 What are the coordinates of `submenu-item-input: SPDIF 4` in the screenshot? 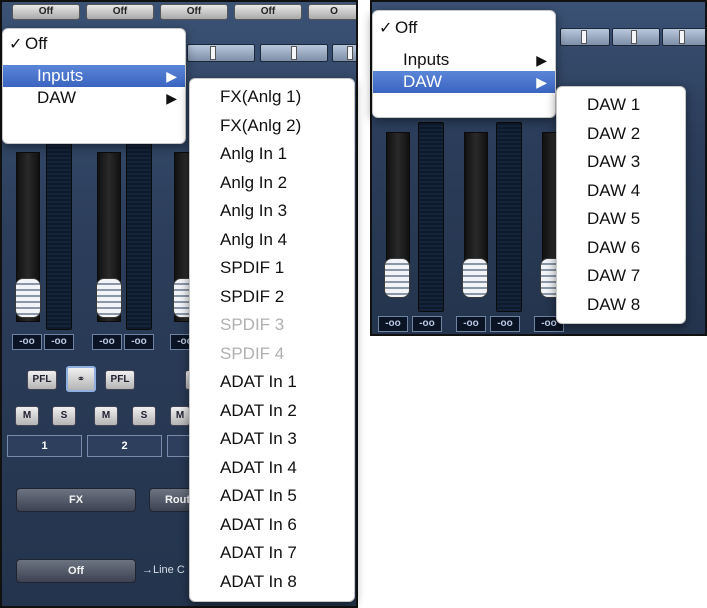 It's located at (252, 353).